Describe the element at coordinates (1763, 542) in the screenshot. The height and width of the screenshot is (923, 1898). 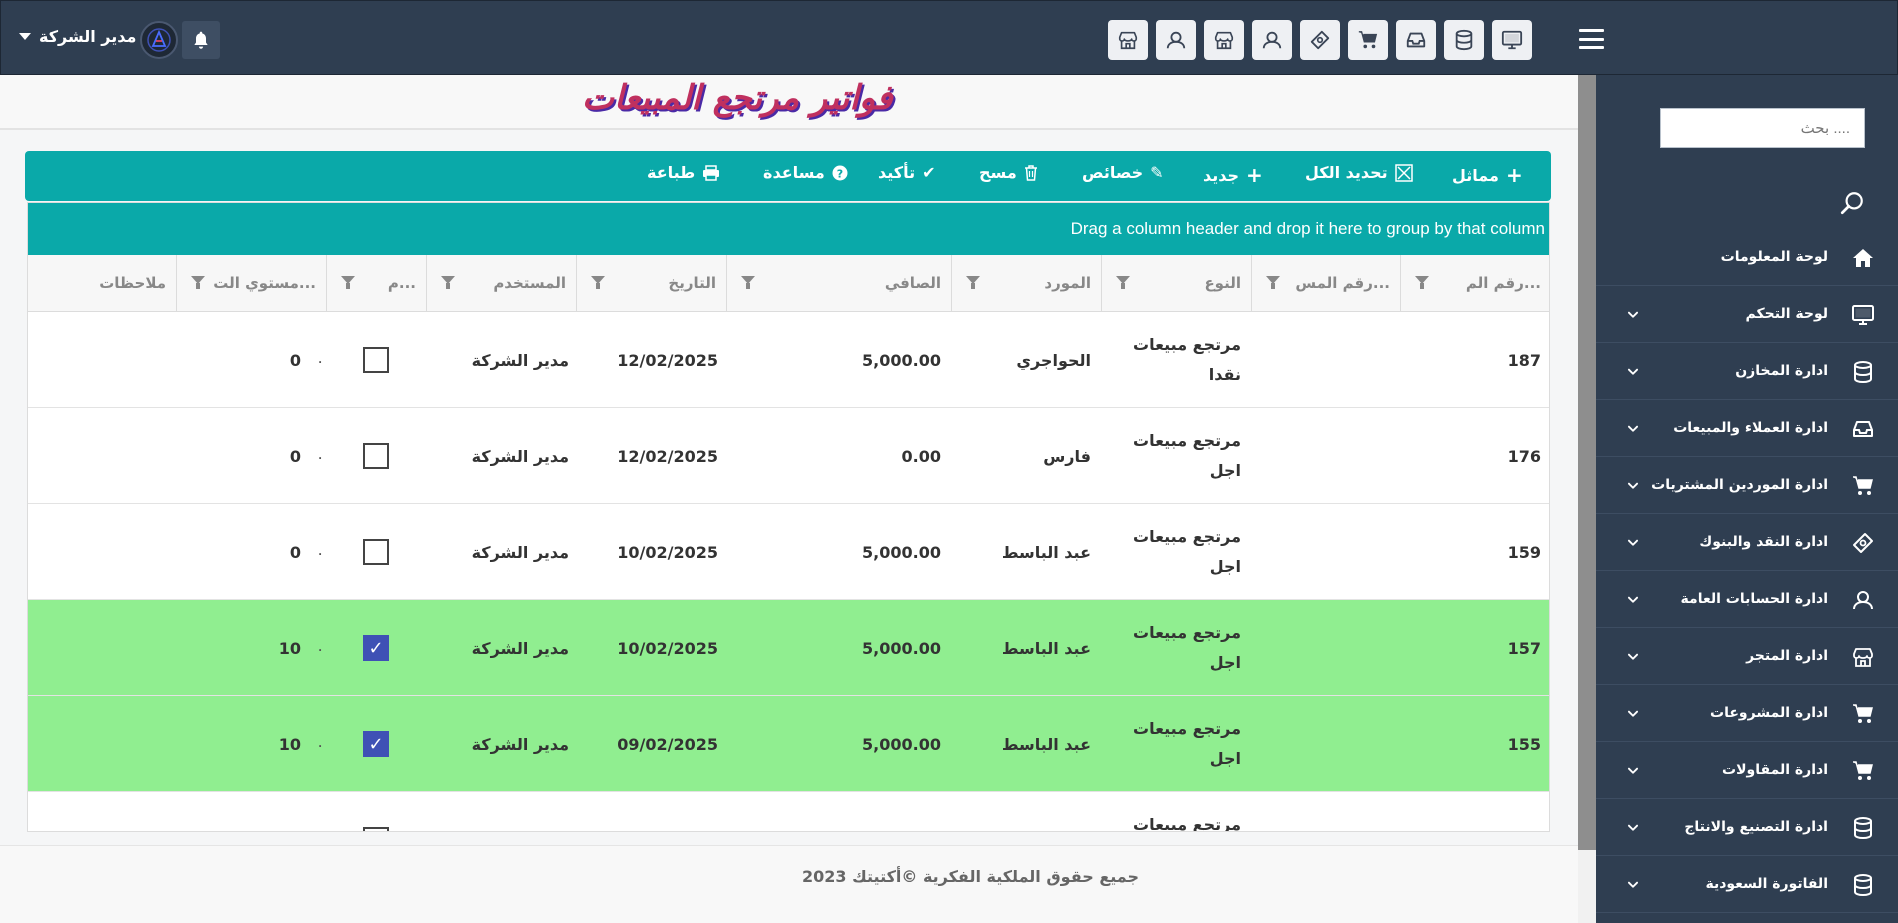
I see `sidebar-item-label: ادارة النقد والبنوك` at that location.